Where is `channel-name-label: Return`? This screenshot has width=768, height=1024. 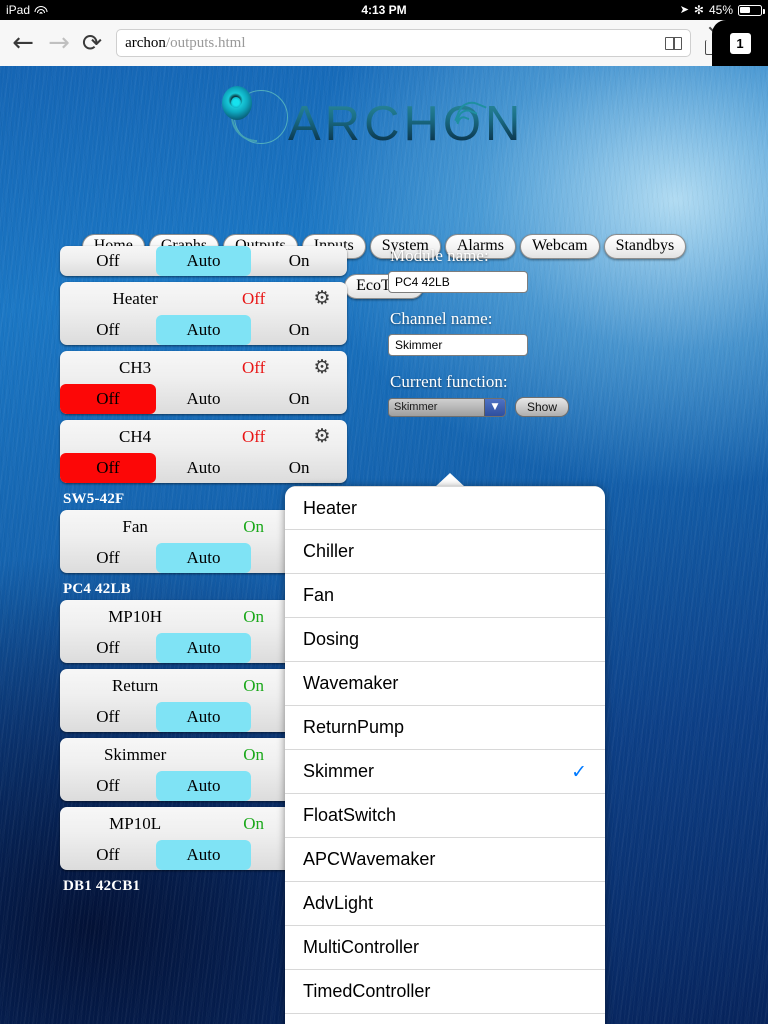 channel-name-label: Return is located at coordinates (135, 685).